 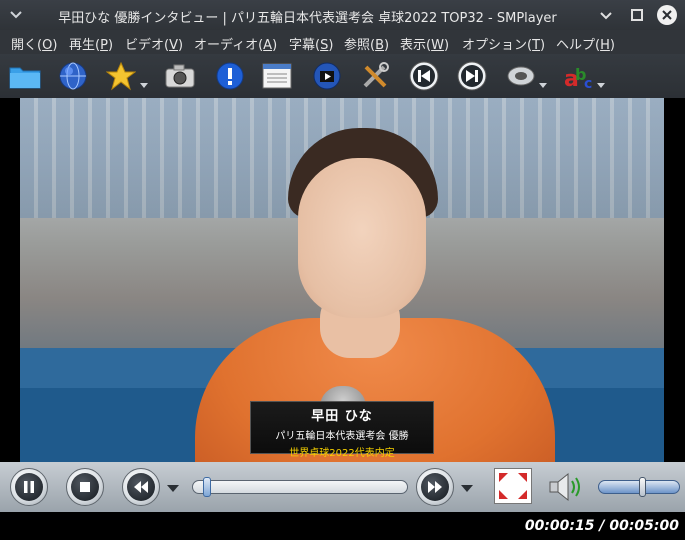 I want to click on menu-play: 再生(P), so click(x=91, y=43).